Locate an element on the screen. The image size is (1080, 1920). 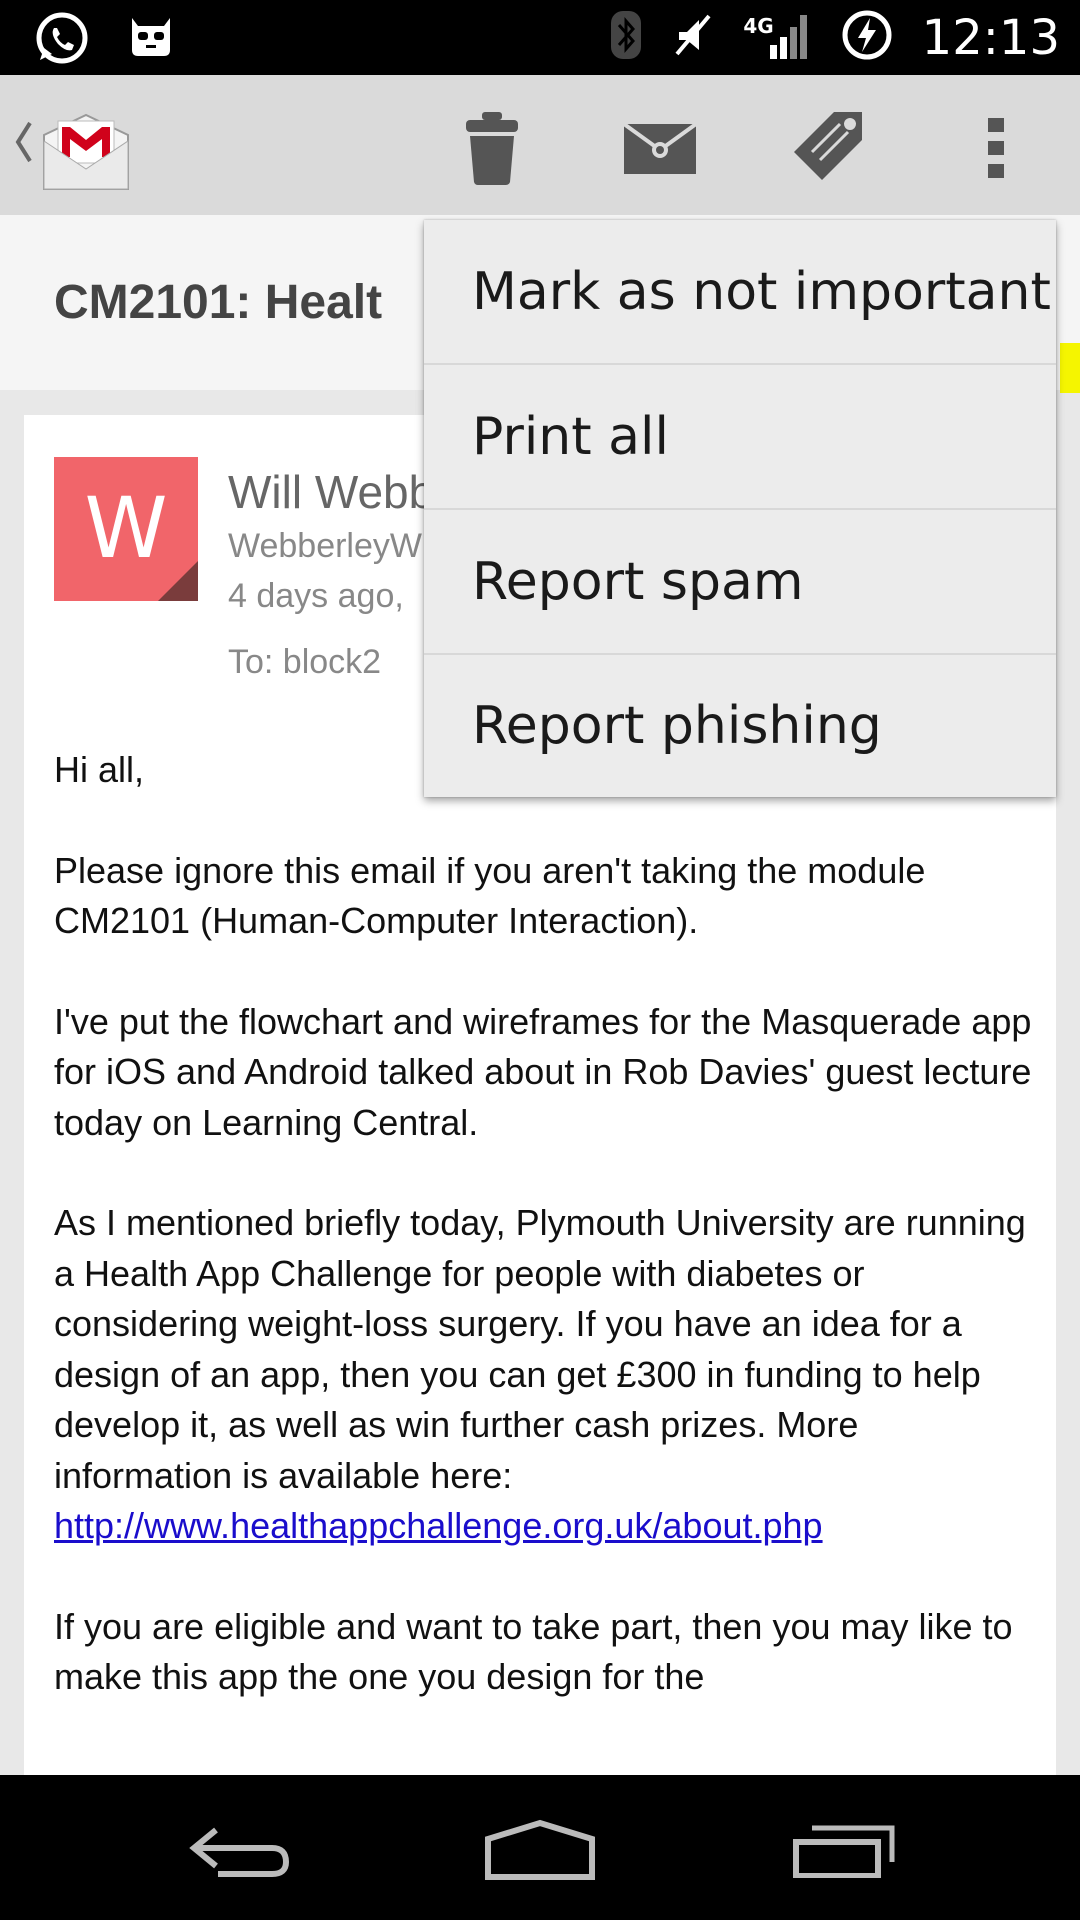
sender-name: Will Webb is located at coordinates (331, 492).